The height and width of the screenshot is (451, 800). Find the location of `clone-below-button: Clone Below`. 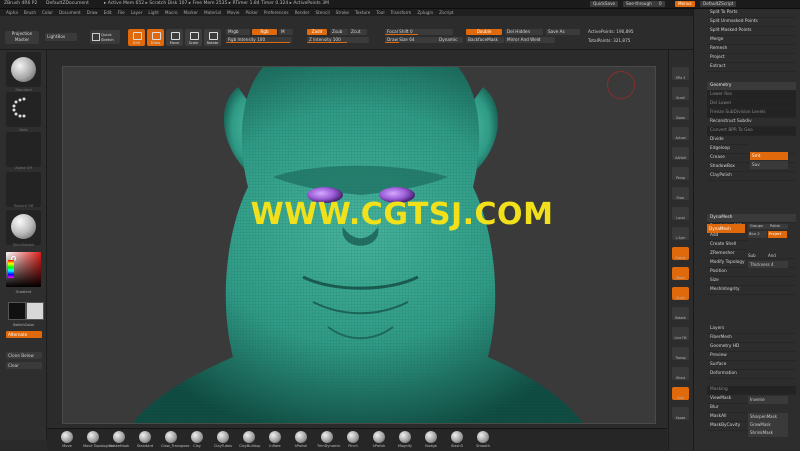

clone-below-button: Clone Below is located at coordinates (24, 355).